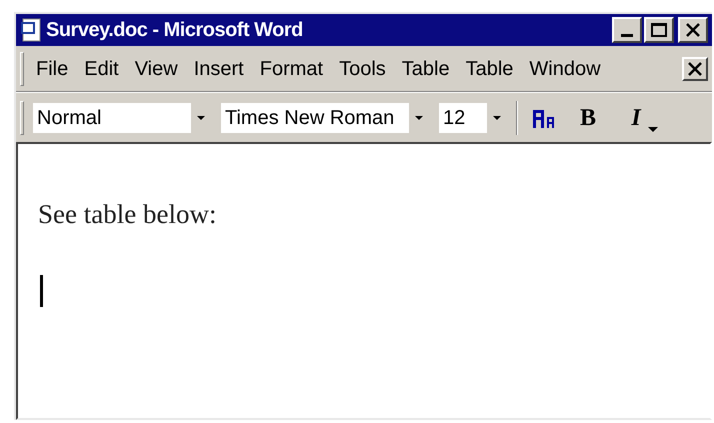 This screenshot has width=714, height=423. Describe the element at coordinates (219, 69) in the screenshot. I see `menu-item: Insert` at that location.